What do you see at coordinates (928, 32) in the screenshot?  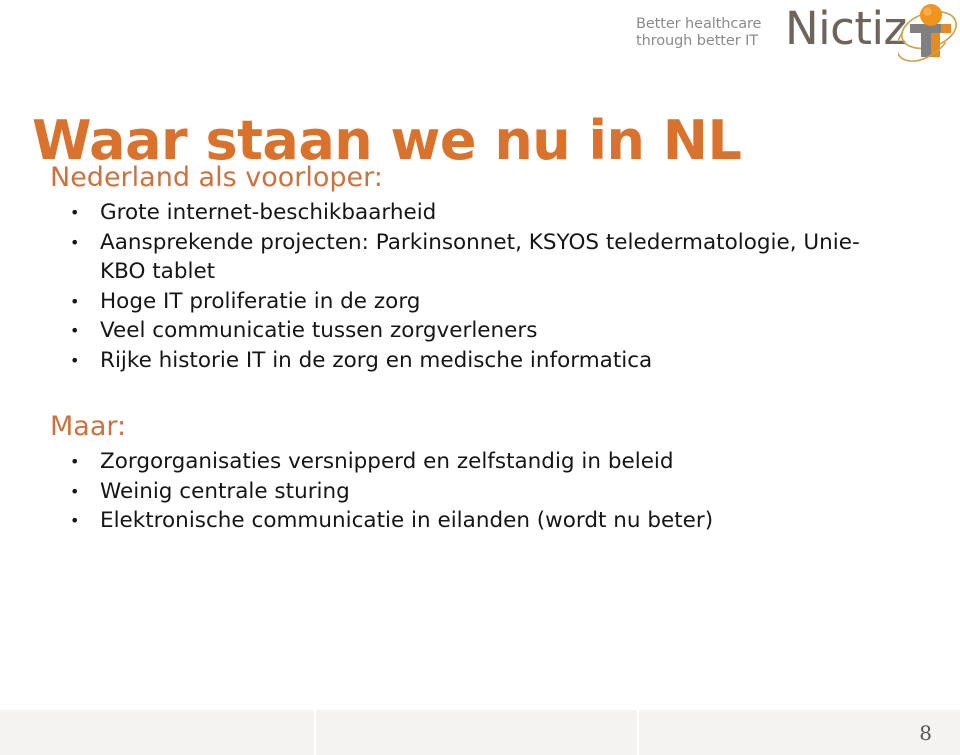 I see `nictiz-t-figure-logo` at bounding box center [928, 32].